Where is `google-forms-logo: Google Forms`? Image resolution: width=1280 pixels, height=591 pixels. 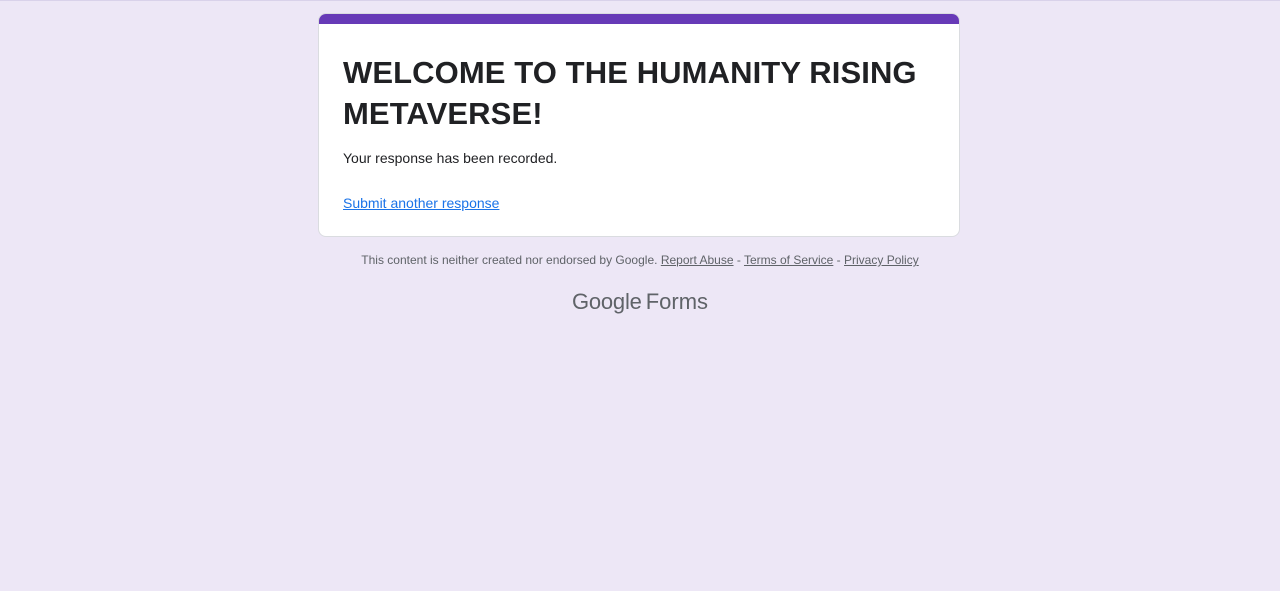 google-forms-logo: Google Forms is located at coordinates (640, 302).